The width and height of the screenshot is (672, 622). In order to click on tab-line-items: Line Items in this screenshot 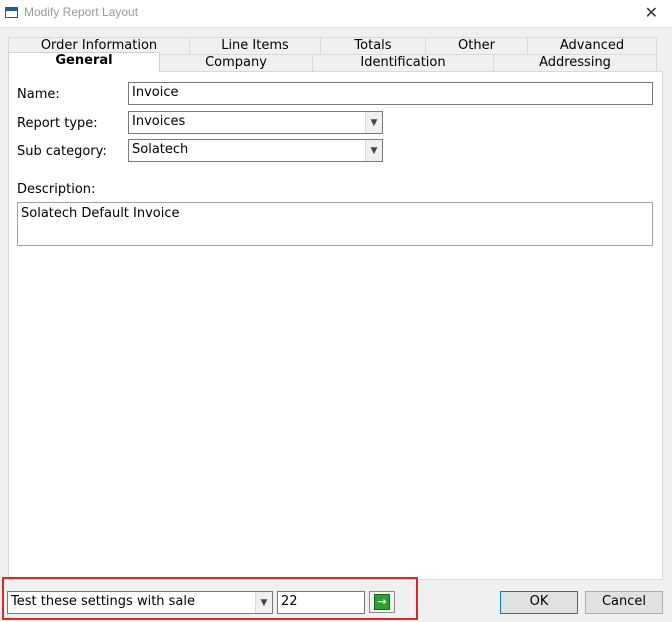, I will do `click(255, 46)`.